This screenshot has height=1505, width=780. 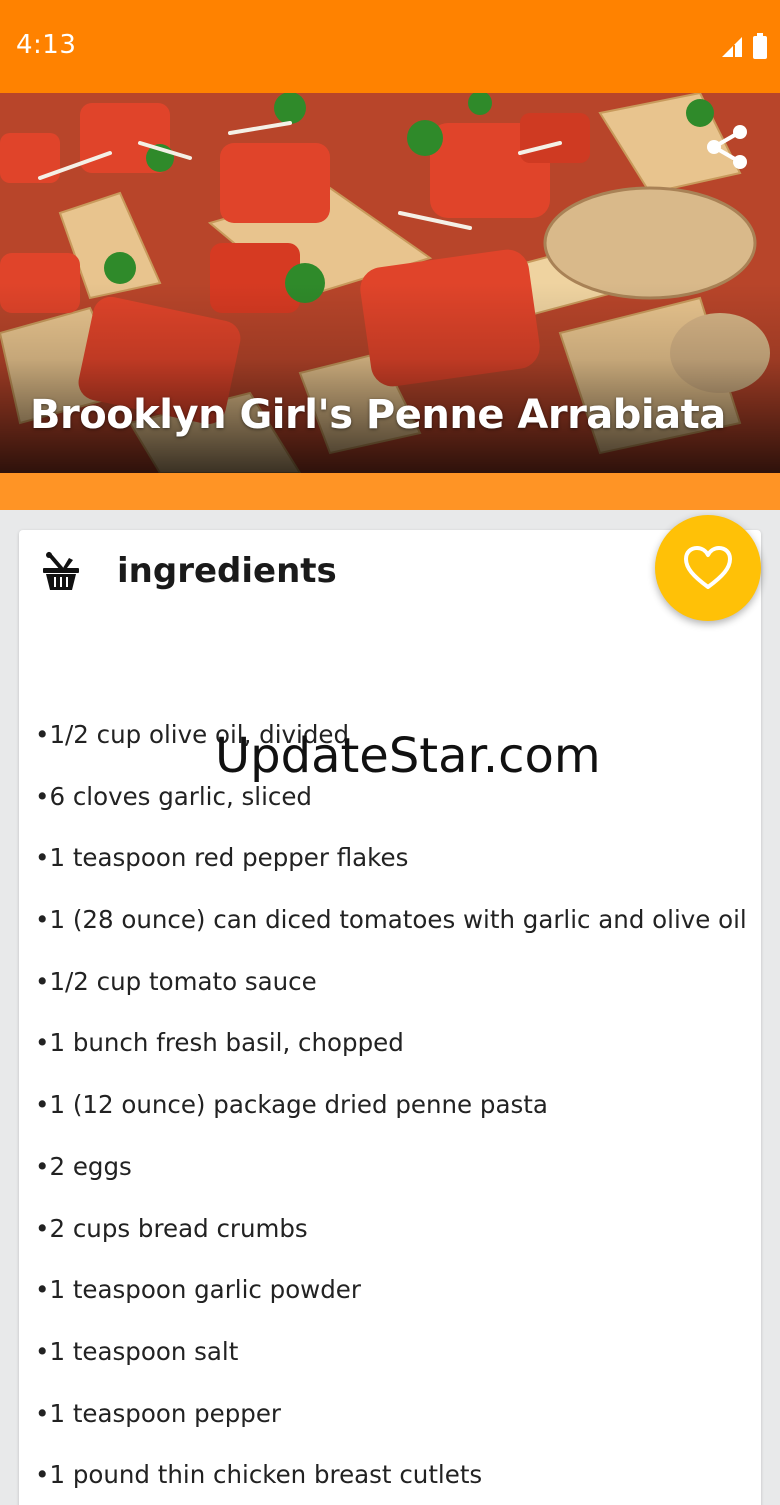 What do you see at coordinates (173, 796) in the screenshot?
I see `ingredient-item: •6 cloves garlic, sliced` at bounding box center [173, 796].